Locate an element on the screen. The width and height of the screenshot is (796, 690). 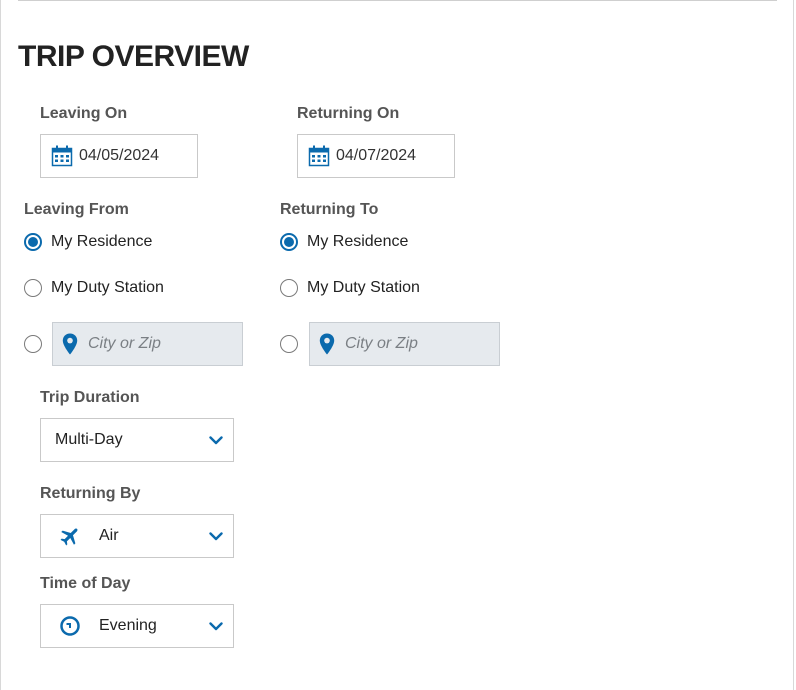
returning-to-option-residence: My Residence is located at coordinates (344, 242).